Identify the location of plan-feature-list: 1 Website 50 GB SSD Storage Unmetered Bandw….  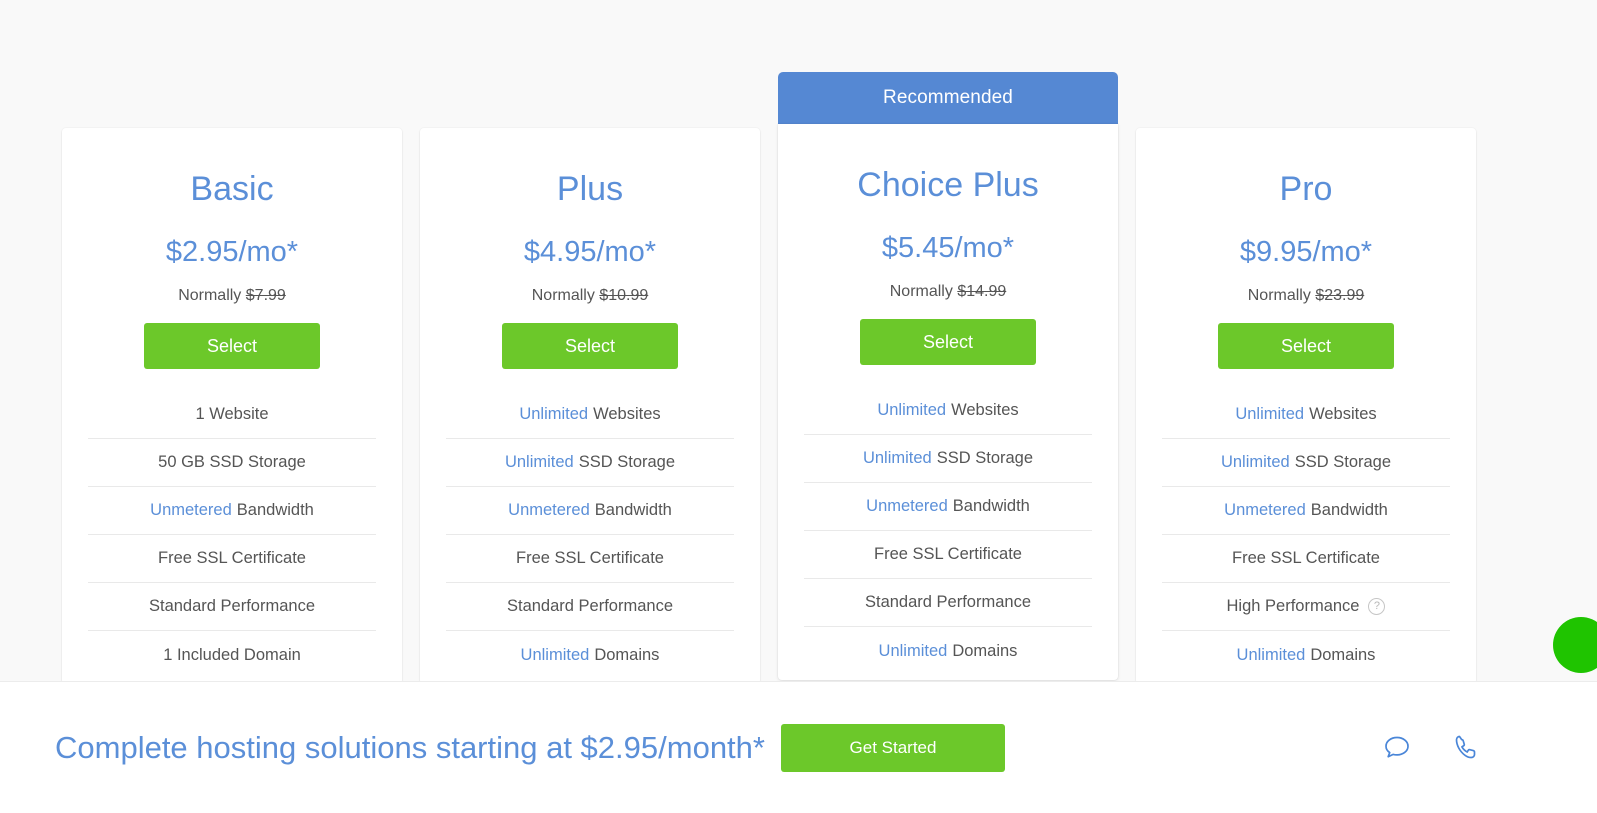
(232, 535).